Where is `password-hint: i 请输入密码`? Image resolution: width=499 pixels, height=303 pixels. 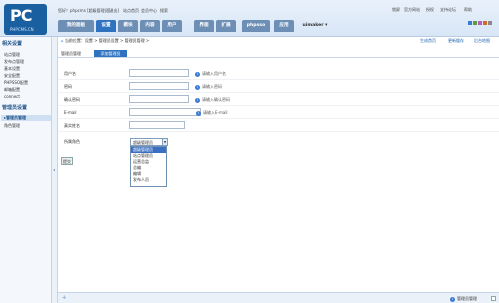 password-hint: i 请输入密码 is located at coordinates (208, 87).